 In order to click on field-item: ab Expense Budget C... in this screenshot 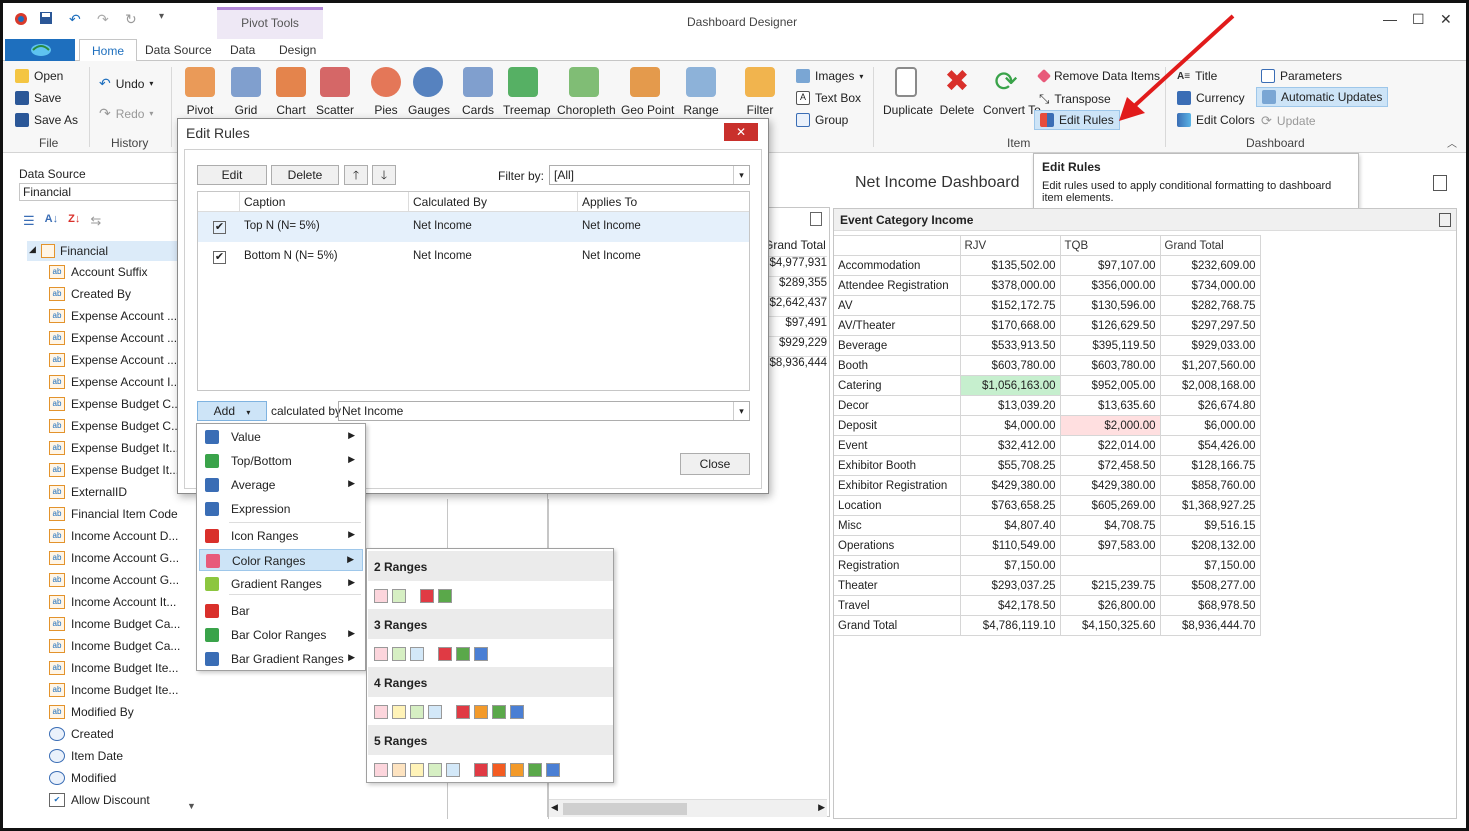, I will do `click(115, 426)`.